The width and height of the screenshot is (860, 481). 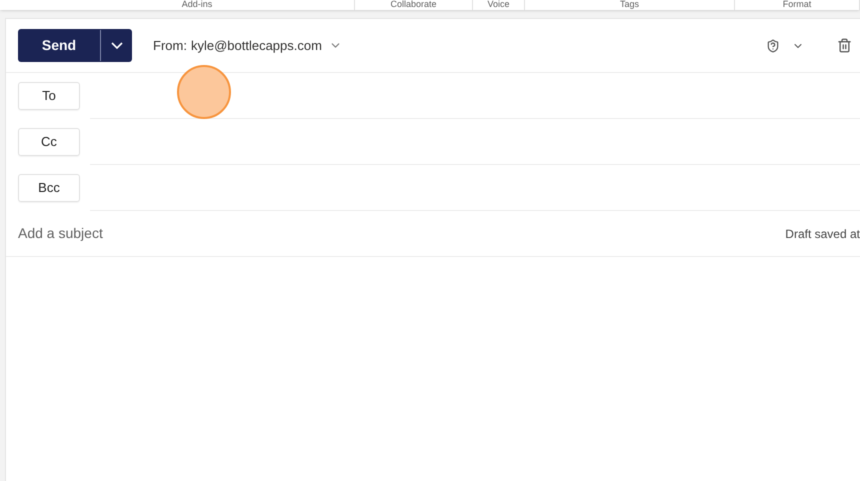 I want to click on ribbon-group-label: Collaborate, so click(x=413, y=5).